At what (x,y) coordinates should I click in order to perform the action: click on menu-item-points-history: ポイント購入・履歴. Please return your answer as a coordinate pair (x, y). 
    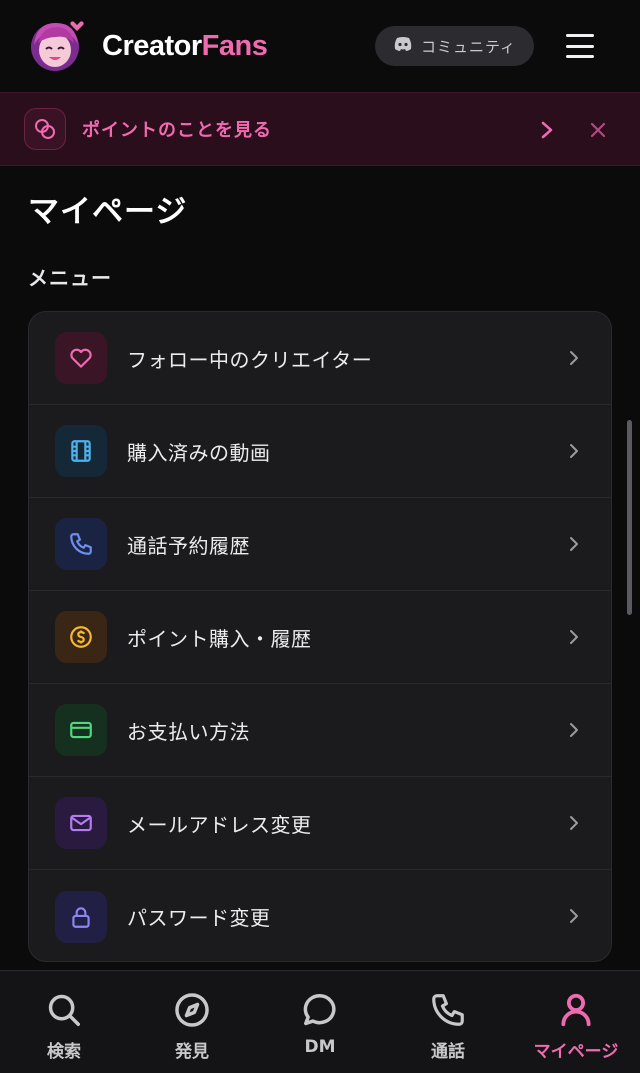
    Looking at the image, I should click on (320, 637).